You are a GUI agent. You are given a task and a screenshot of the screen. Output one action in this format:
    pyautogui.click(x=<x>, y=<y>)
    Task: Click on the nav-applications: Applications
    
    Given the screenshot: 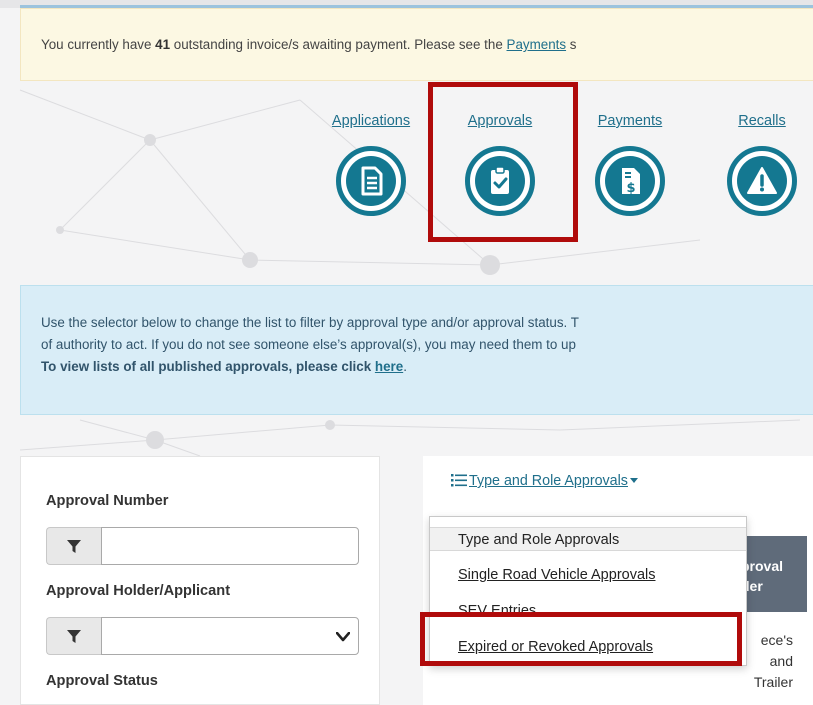 What is the action you would take?
    pyautogui.click(x=371, y=164)
    